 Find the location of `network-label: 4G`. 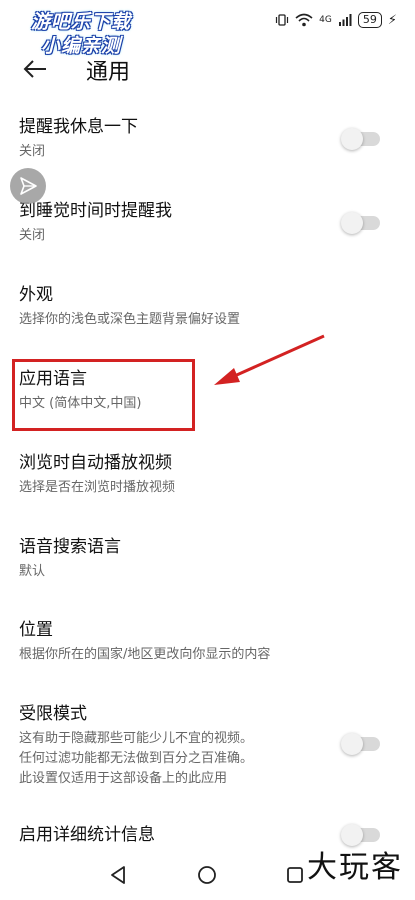

network-label: 4G is located at coordinates (325, 20).